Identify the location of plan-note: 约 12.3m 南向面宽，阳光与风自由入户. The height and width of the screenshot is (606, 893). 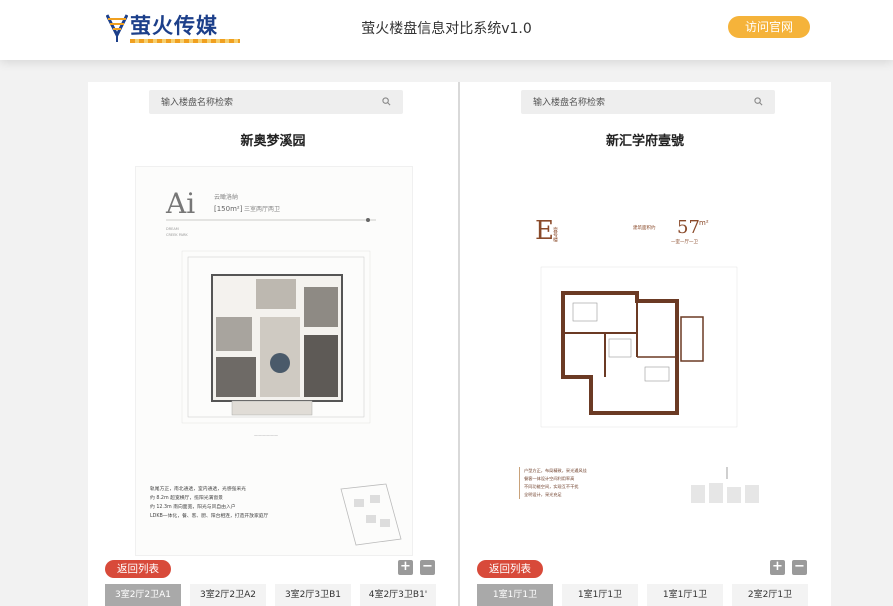
(193, 507).